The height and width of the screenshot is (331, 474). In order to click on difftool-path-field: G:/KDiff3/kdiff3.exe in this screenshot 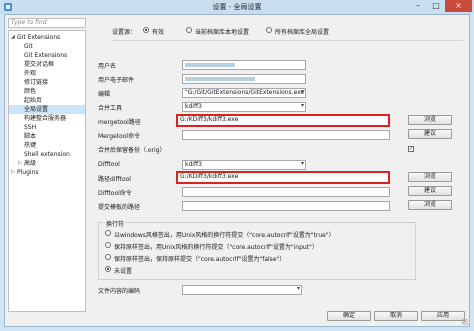, I will do `click(283, 177)`.